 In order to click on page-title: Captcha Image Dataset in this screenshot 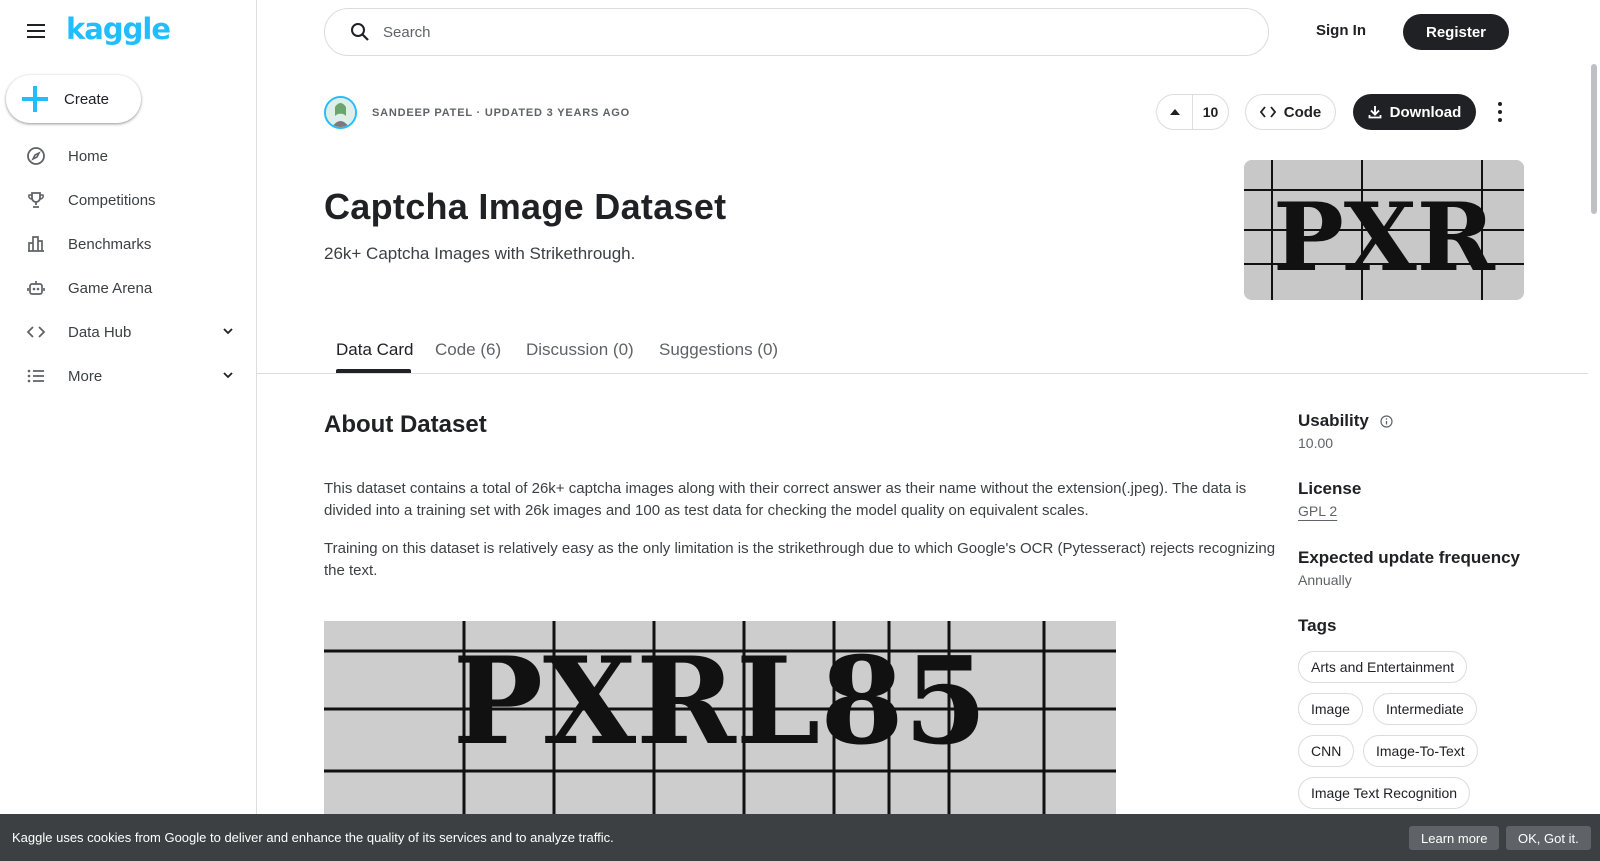, I will do `click(525, 206)`.